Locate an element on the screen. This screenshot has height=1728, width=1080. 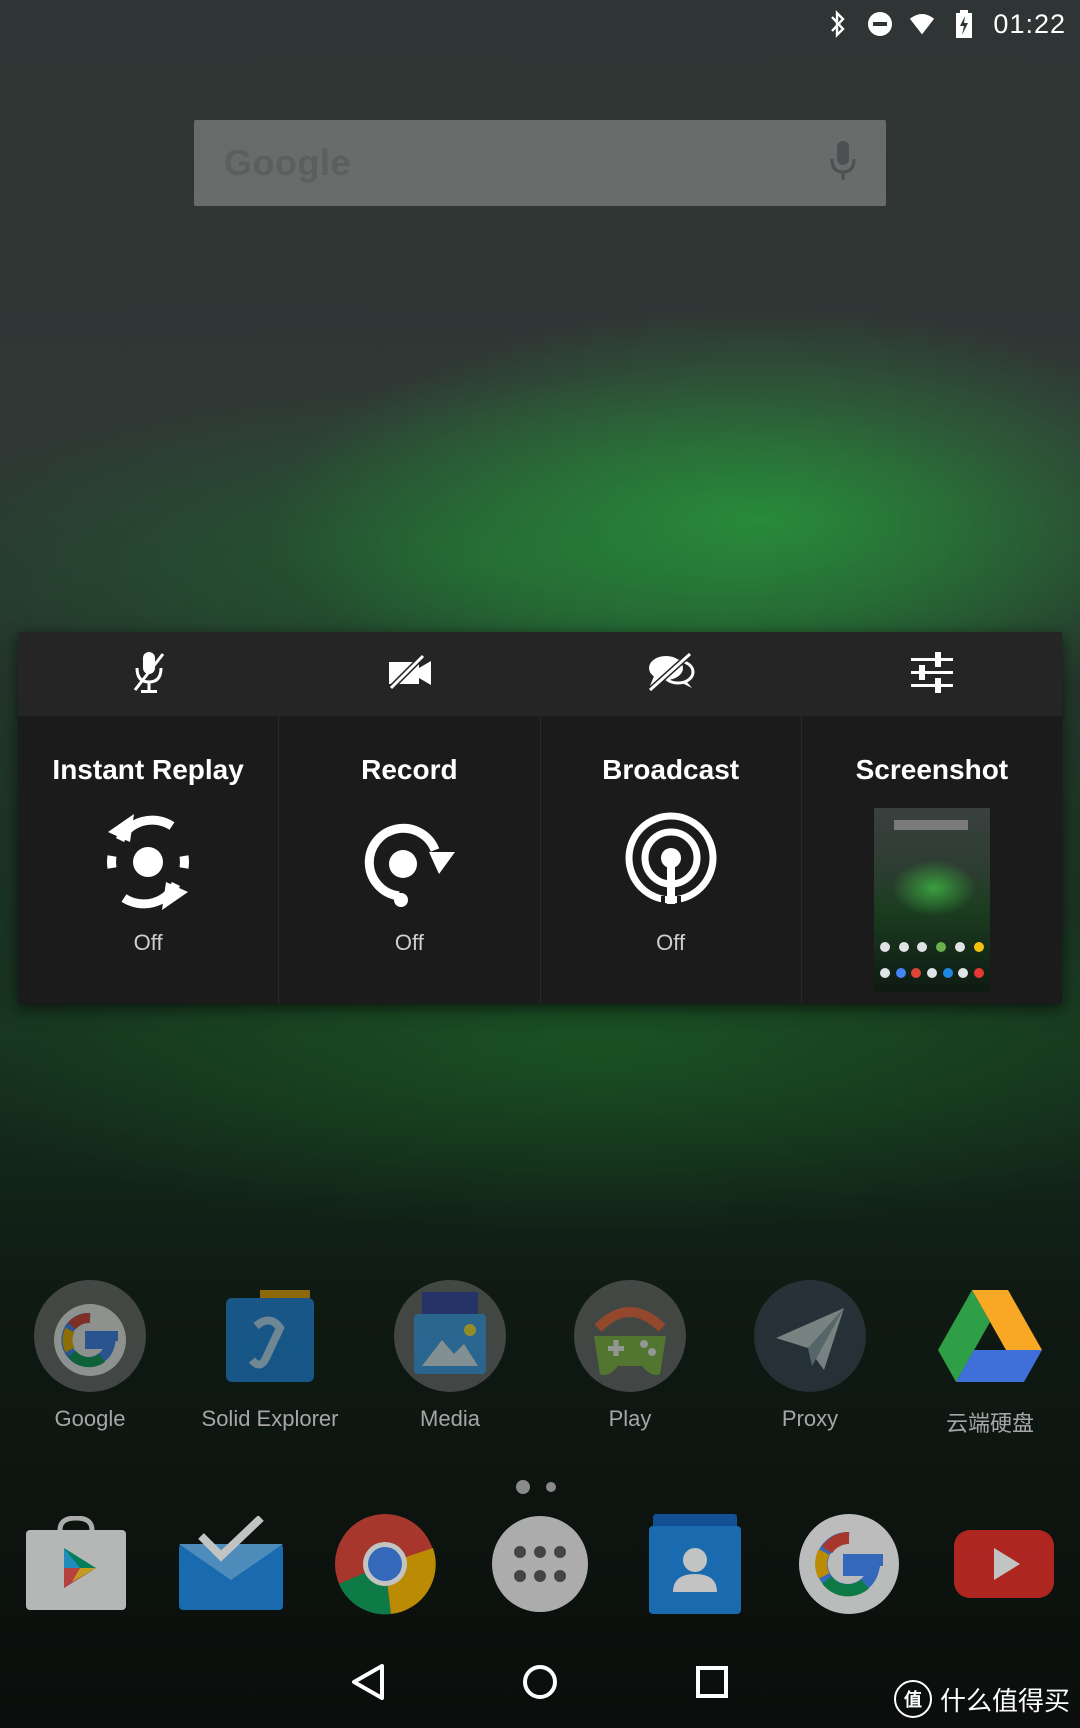
broadcast-tile: Broadcast Off is located at coordinates (671, 860).